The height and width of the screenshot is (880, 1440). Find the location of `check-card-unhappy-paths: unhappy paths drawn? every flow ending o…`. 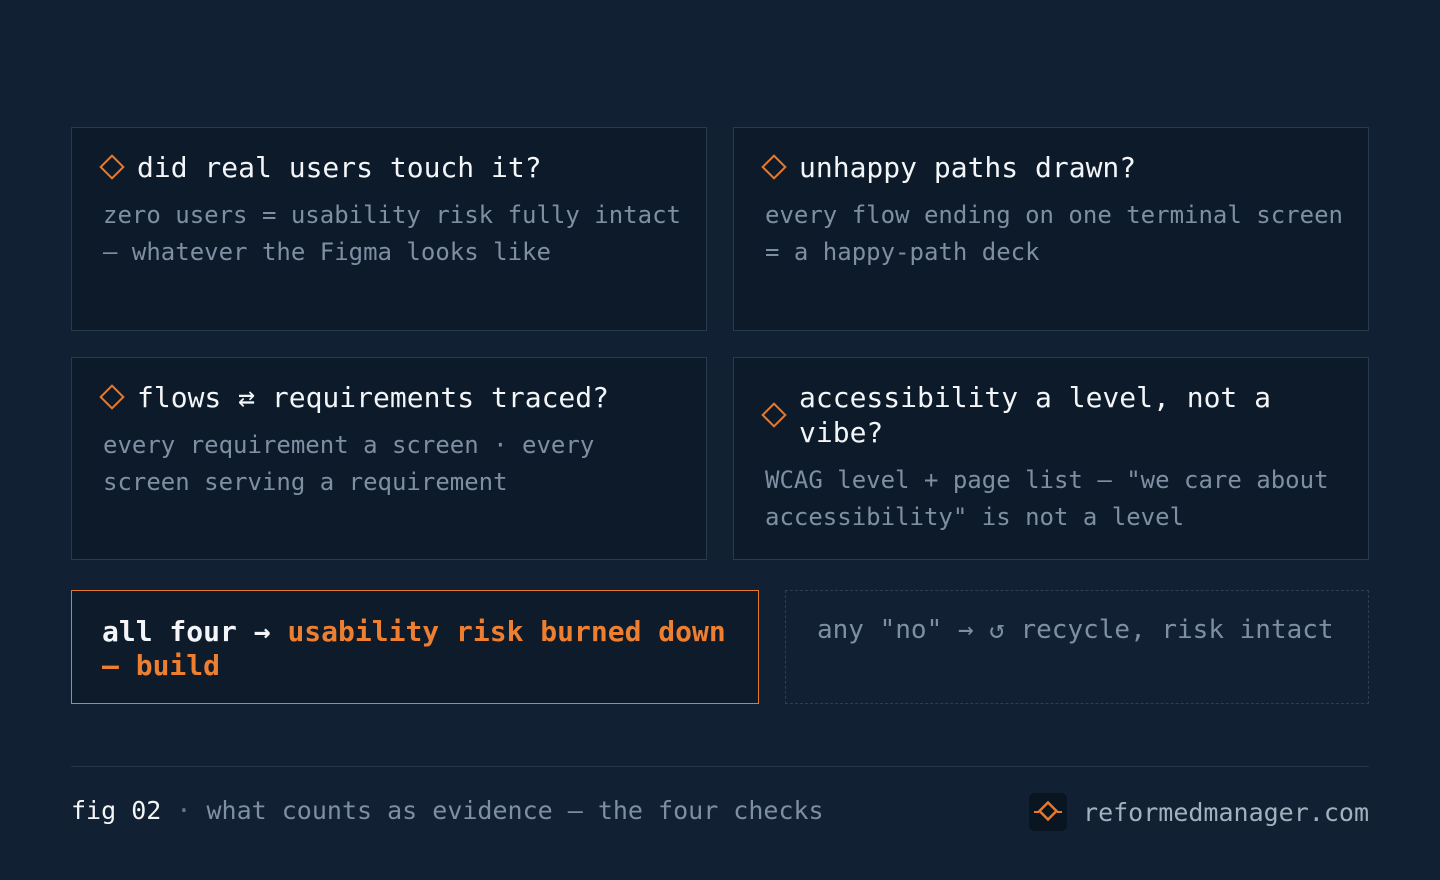

check-card-unhappy-paths: unhappy paths drawn? every flow ending o… is located at coordinates (1051, 229).